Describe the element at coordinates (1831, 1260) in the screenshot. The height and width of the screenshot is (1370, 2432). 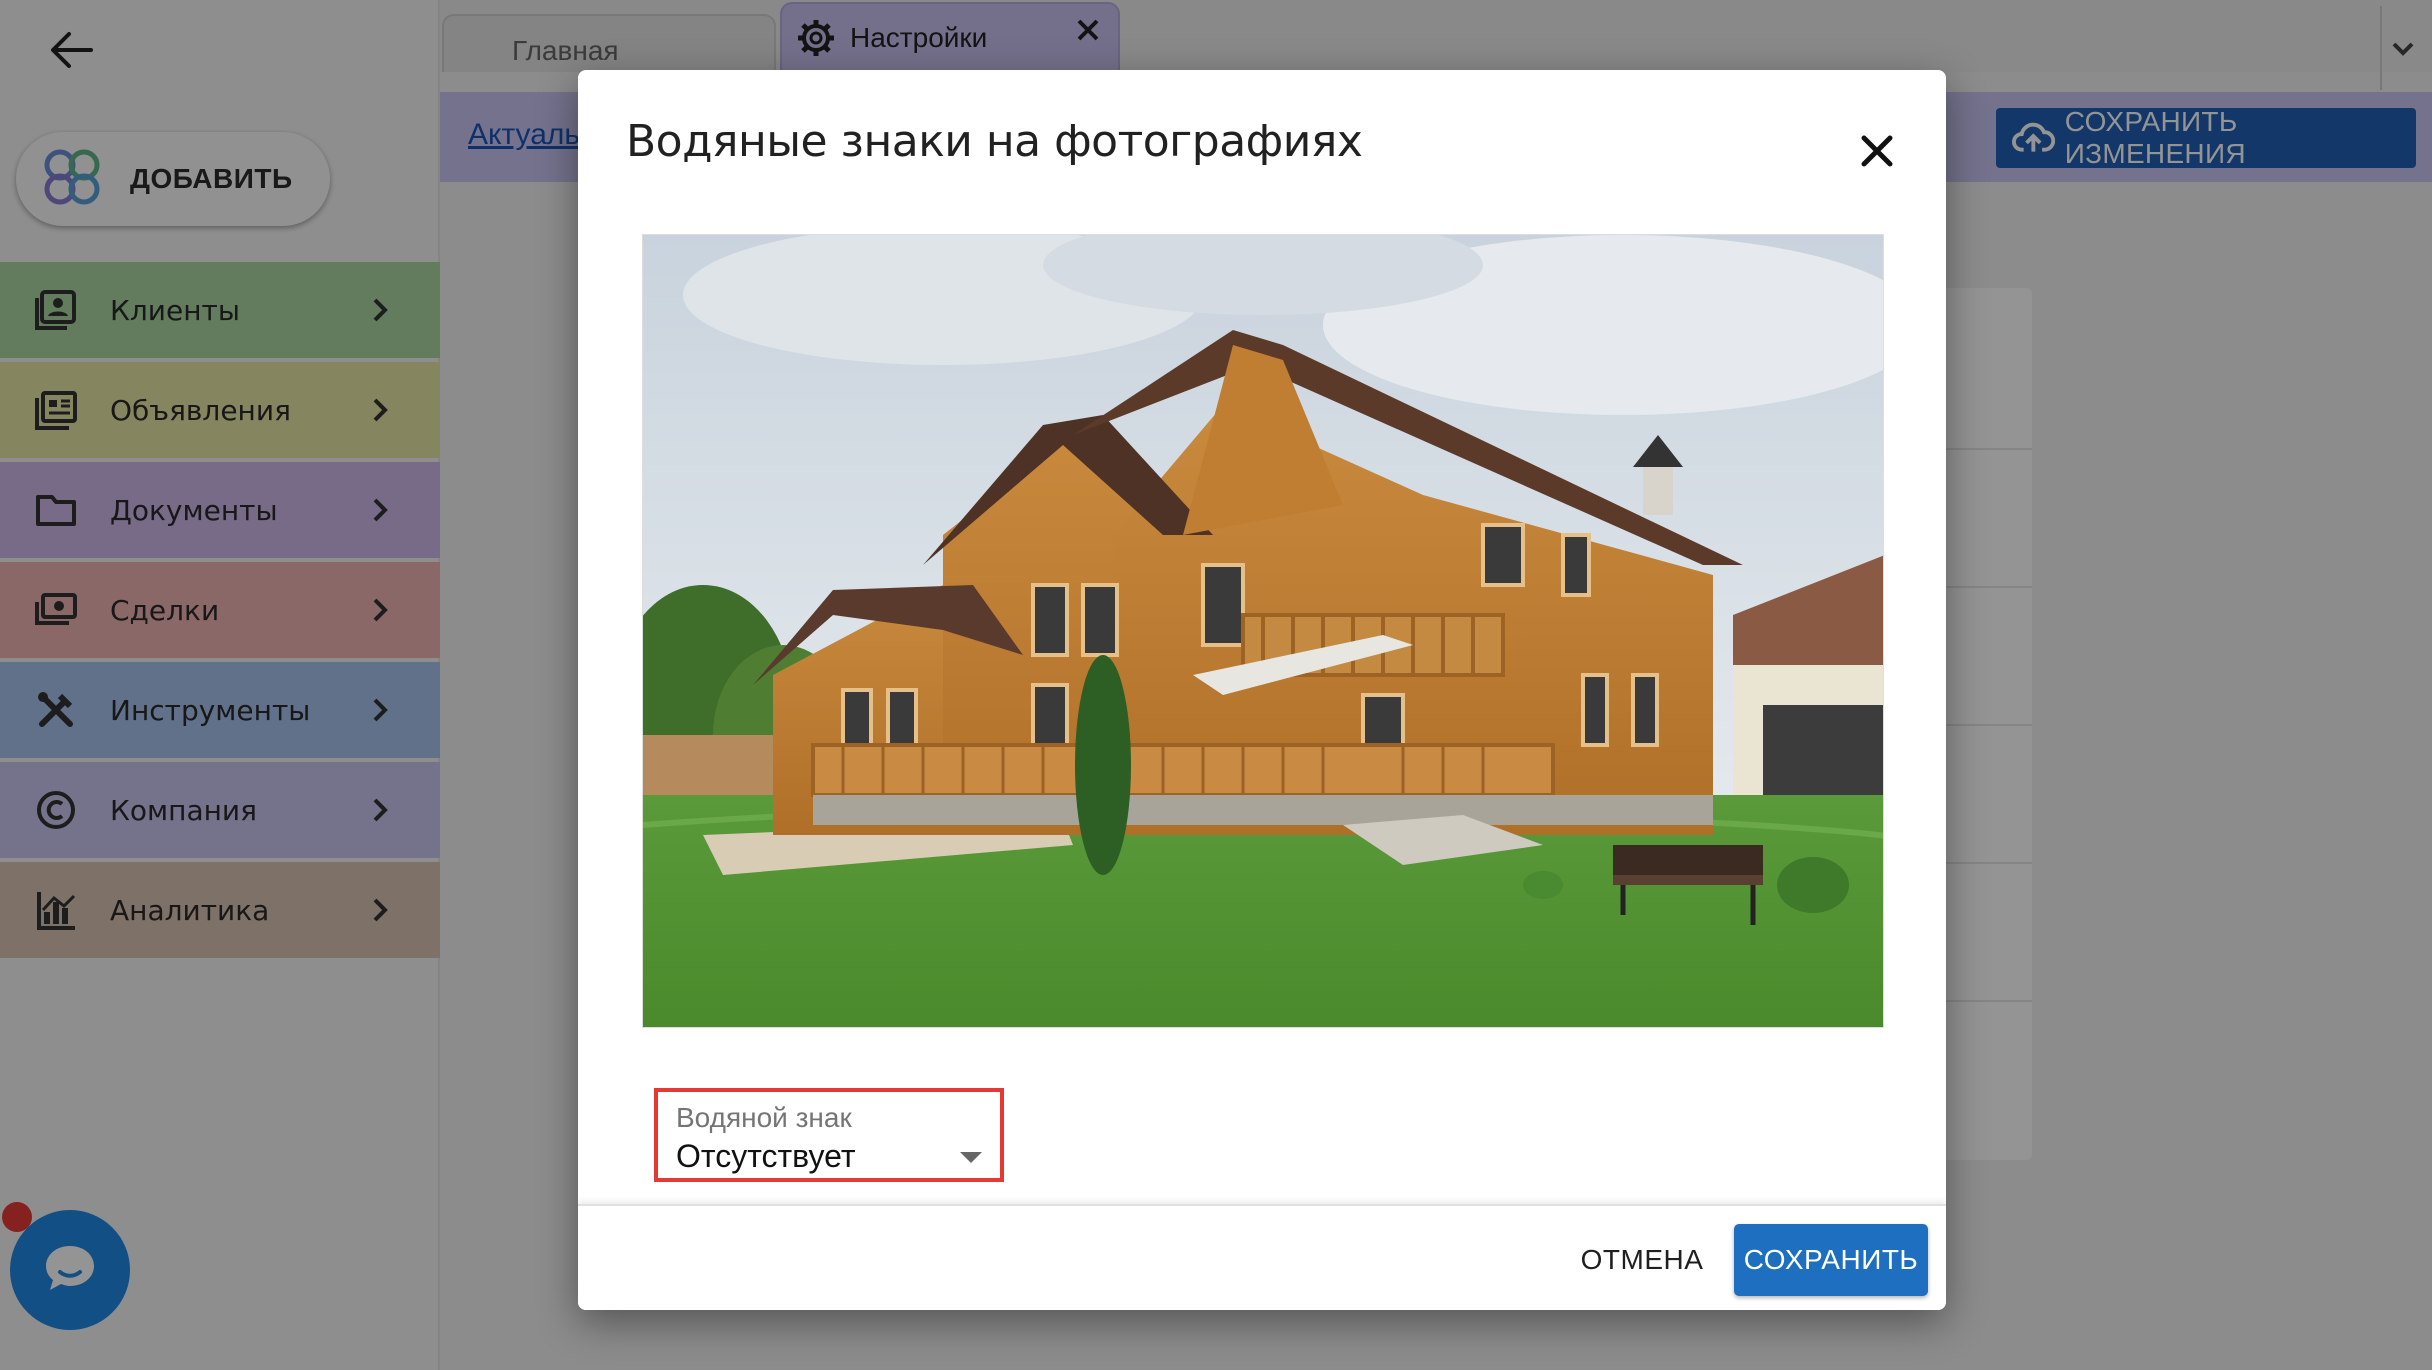
I see `save-button: СОХРАНИТЬ` at that location.